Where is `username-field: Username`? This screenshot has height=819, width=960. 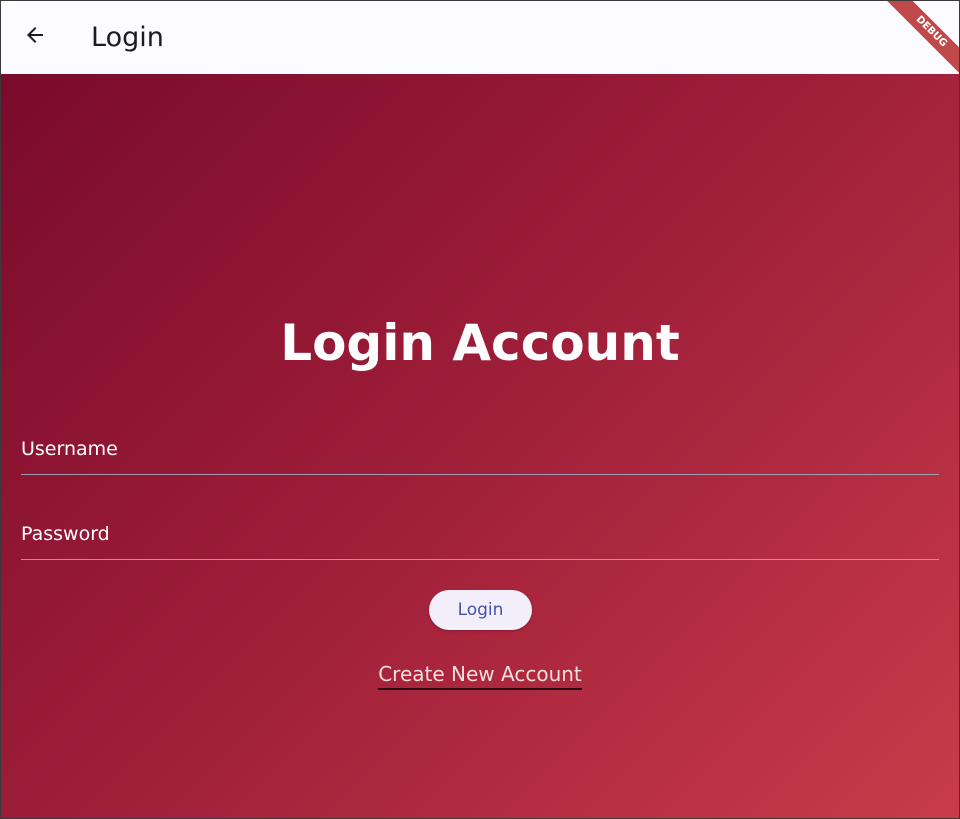
username-field: Username is located at coordinates (482, 450).